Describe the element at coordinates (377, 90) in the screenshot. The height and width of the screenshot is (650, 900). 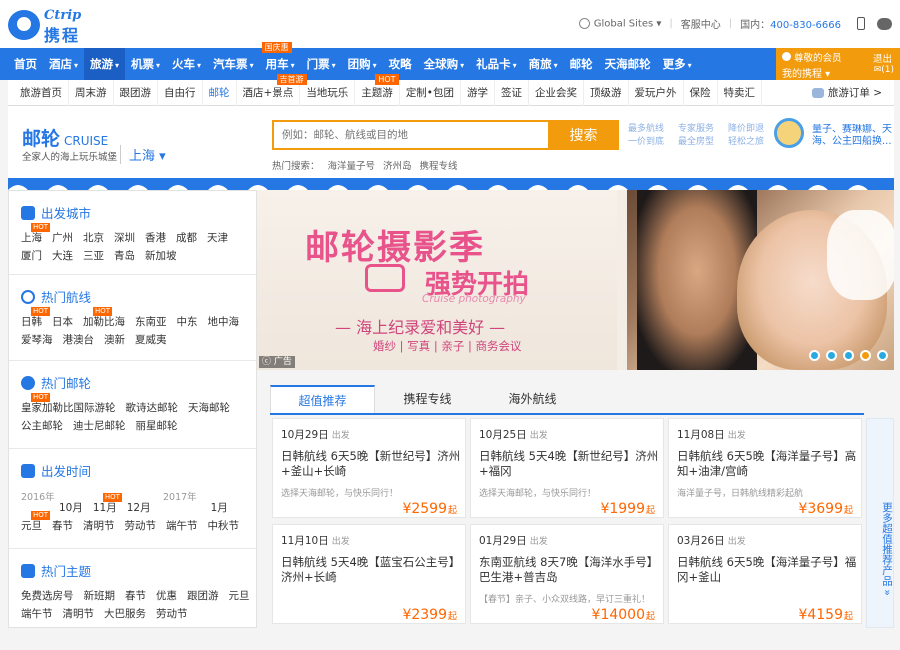
I see `subnav-item: 主题游 HOT` at that location.